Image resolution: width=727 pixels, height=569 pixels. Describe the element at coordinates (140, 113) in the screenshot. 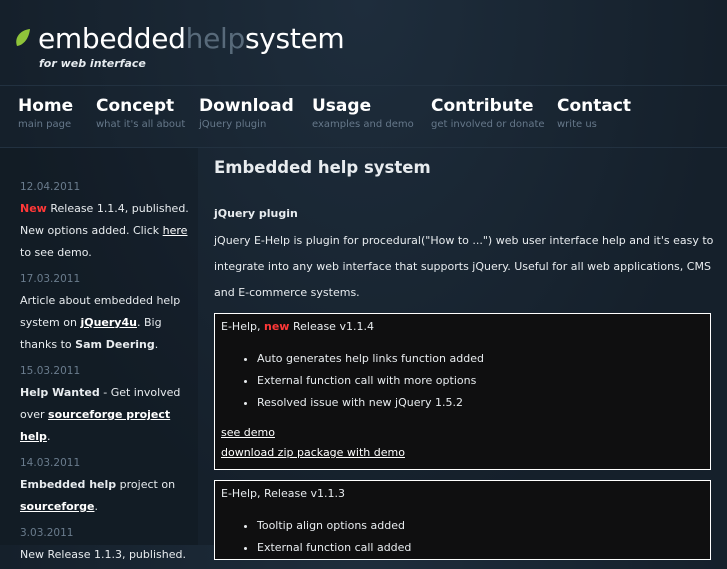

I see `nav-concept: Concept what it's all about` at that location.